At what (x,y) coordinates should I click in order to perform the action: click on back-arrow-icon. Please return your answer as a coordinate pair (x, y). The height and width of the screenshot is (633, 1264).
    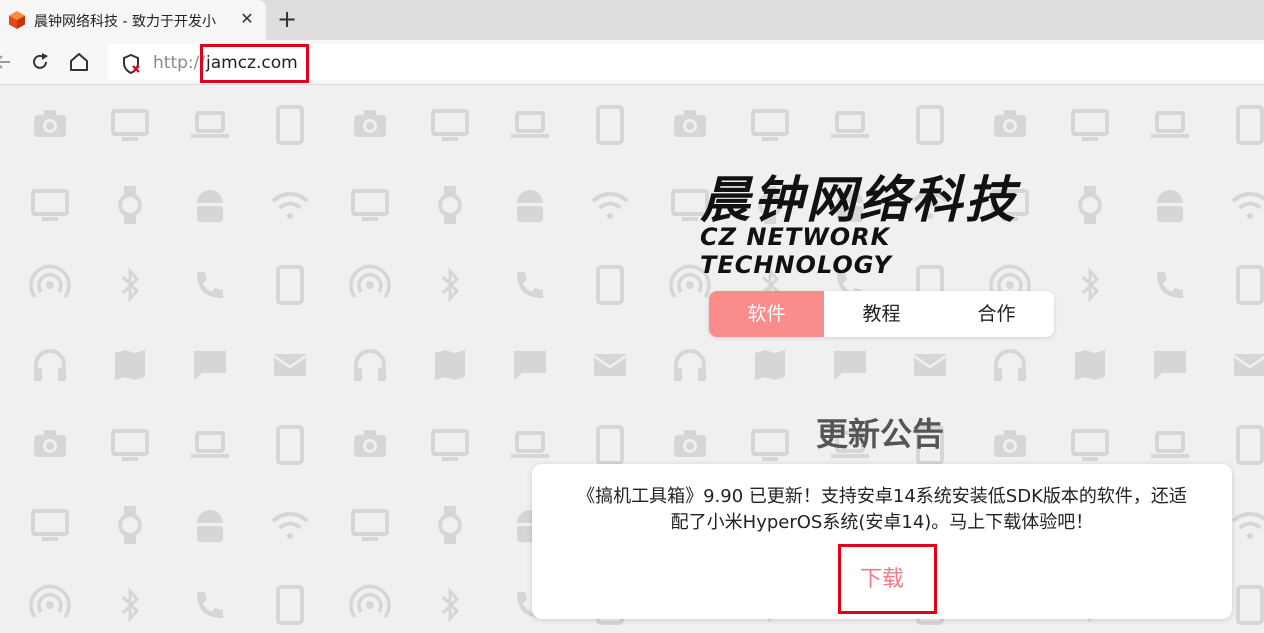
    Looking at the image, I should click on (7, 62).